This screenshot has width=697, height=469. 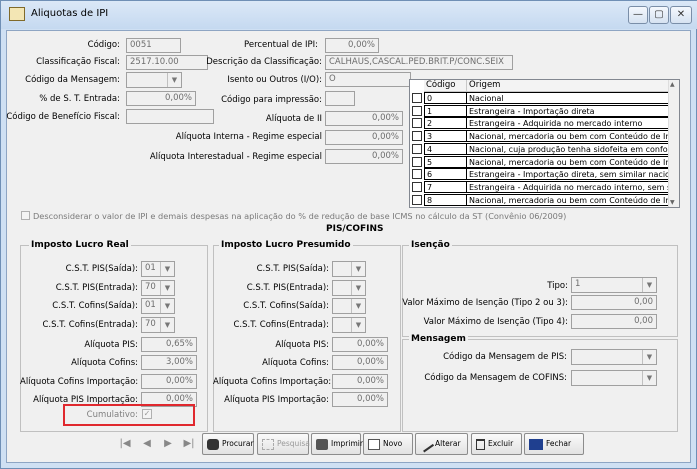 I want to click on isencao-title: Isenção, so click(x=430, y=245).